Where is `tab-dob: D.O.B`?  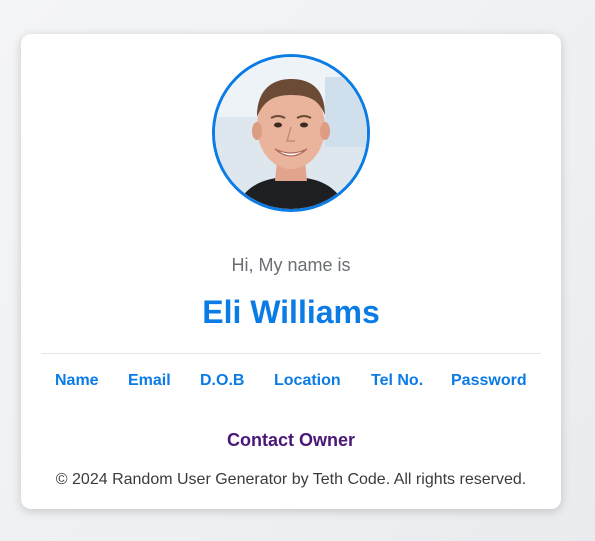
tab-dob: D.O.B is located at coordinates (222, 381).